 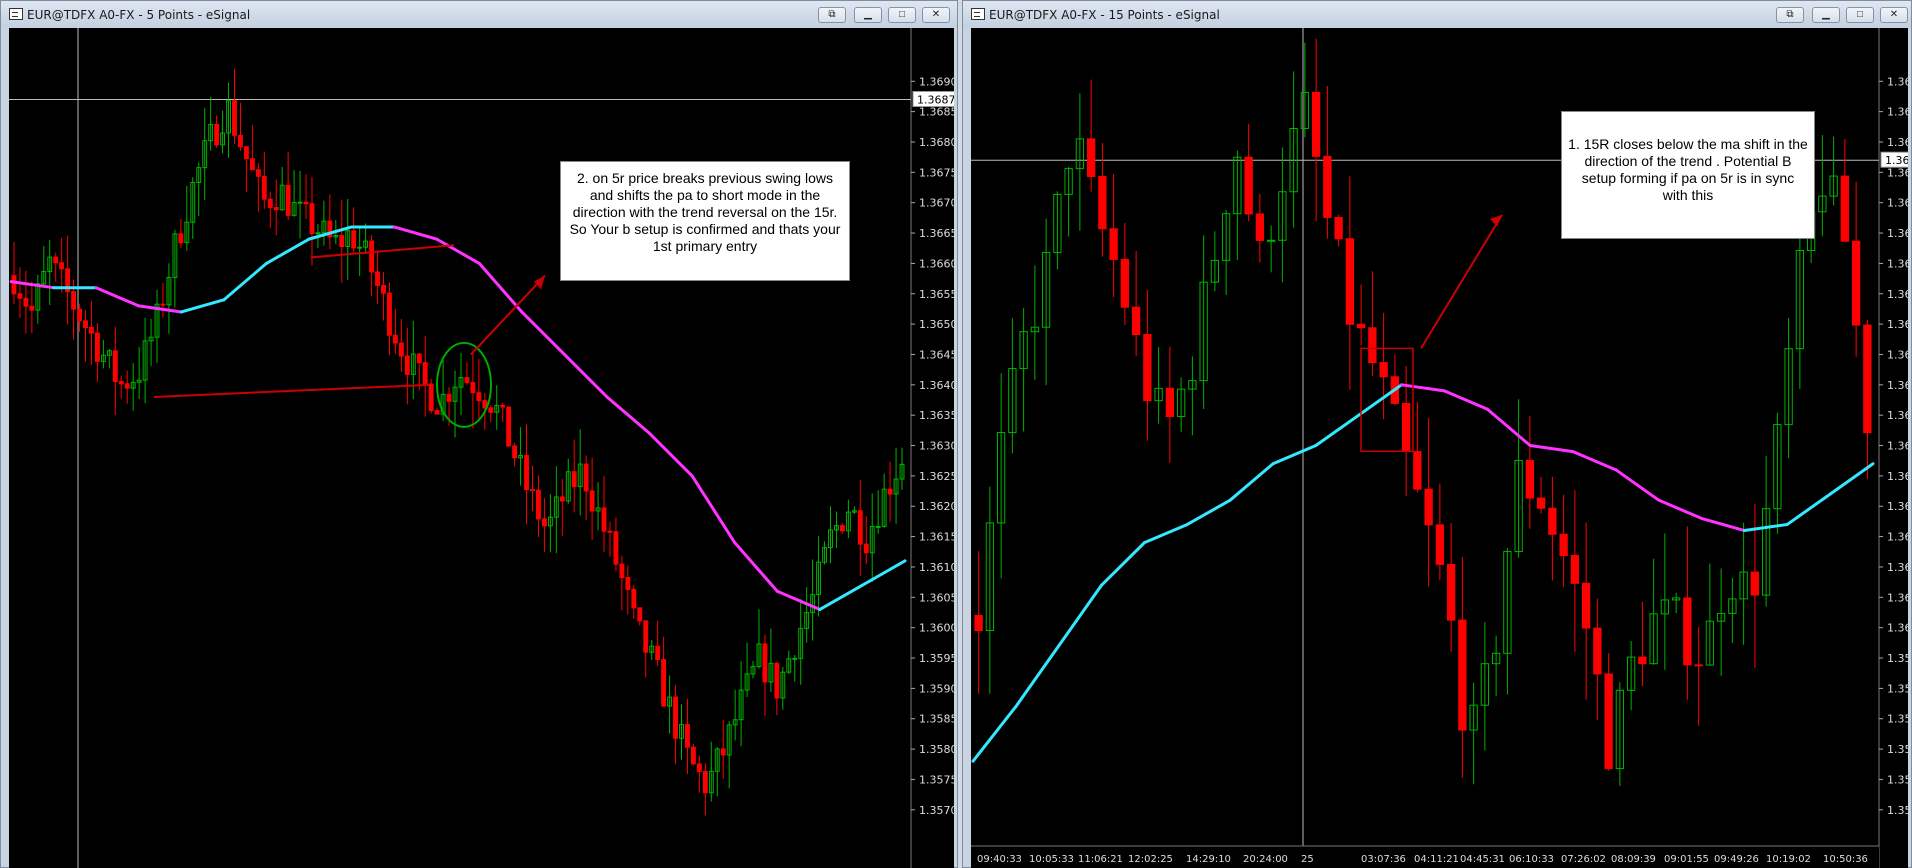 What do you see at coordinates (936, 506) in the screenshot?
I see `price-tick-label: 1.3620` at bounding box center [936, 506].